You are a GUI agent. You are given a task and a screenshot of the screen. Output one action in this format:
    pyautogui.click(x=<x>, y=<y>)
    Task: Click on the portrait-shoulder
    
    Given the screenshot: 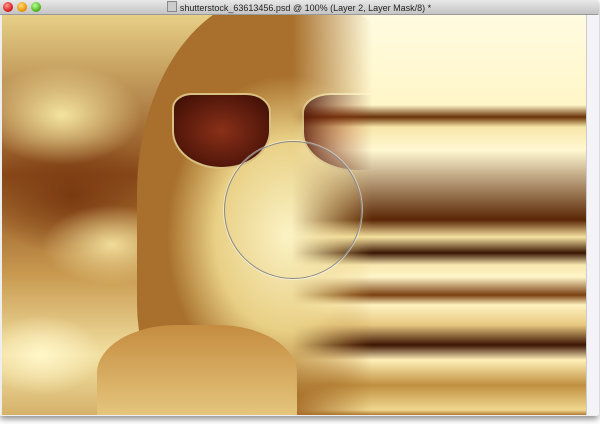 What is the action you would take?
    pyautogui.click(x=197, y=370)
    